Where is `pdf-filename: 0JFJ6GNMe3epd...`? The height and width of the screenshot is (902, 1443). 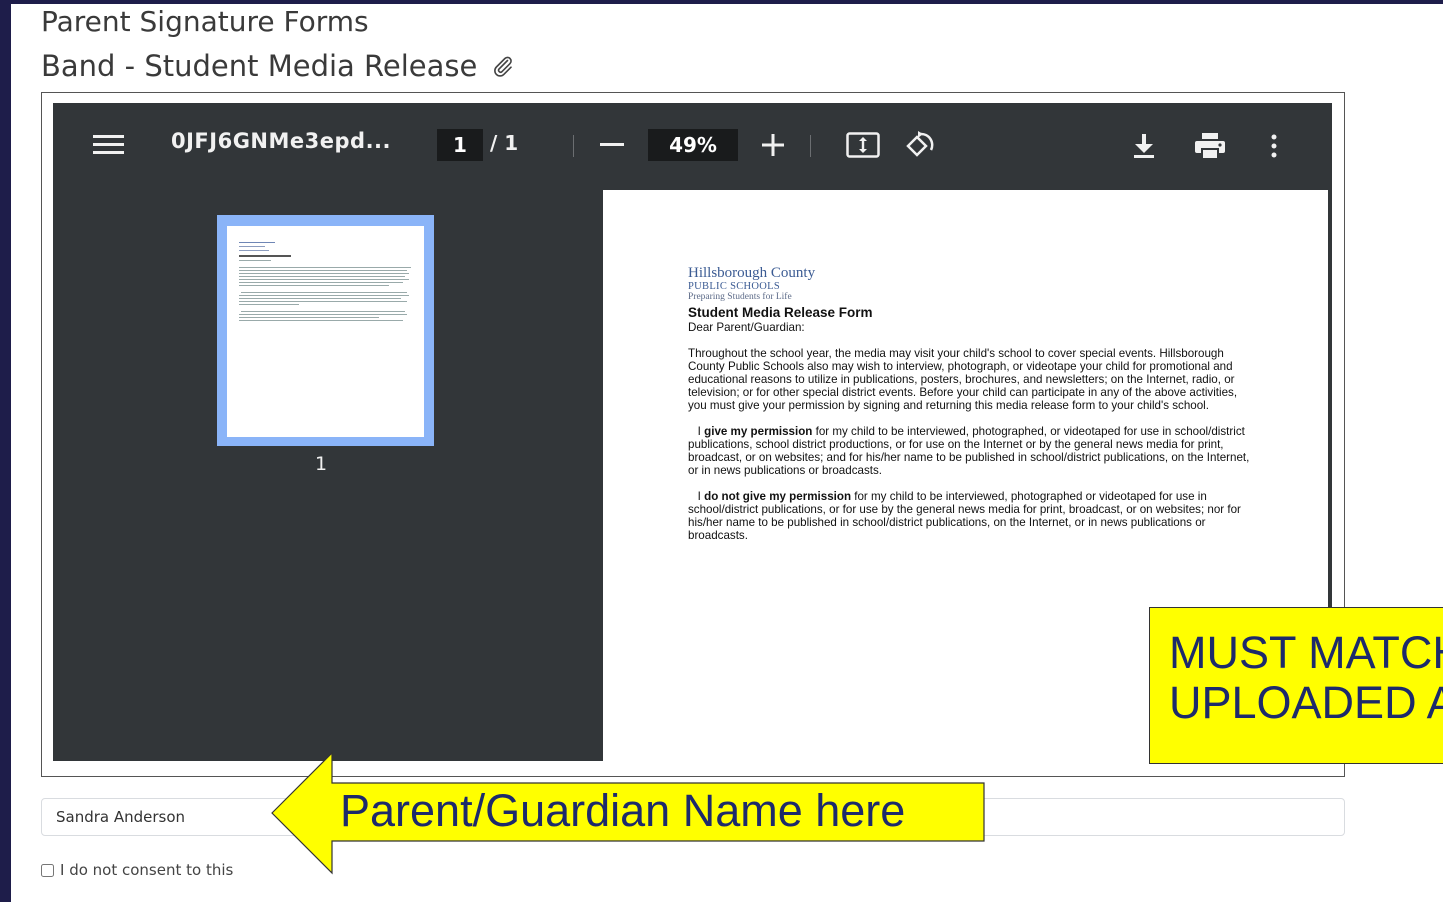
pdf-filename: 0JFJ6GNMe3epd... is located at coordinates (281, 141).